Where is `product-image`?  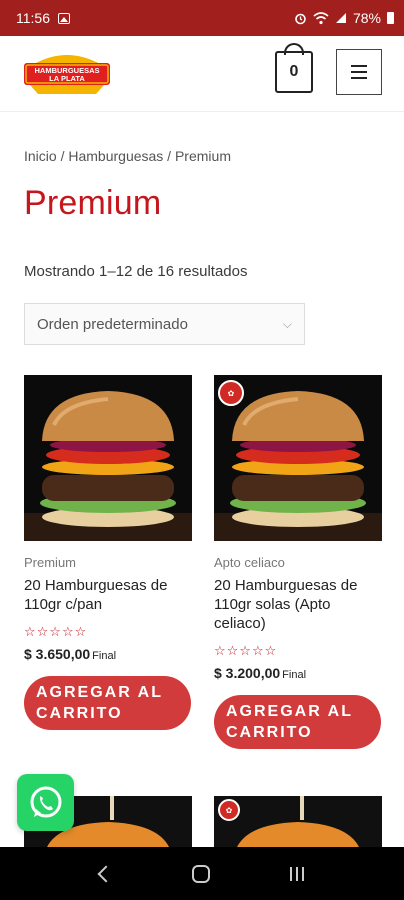
product-image is located at coordinates (108, 458).